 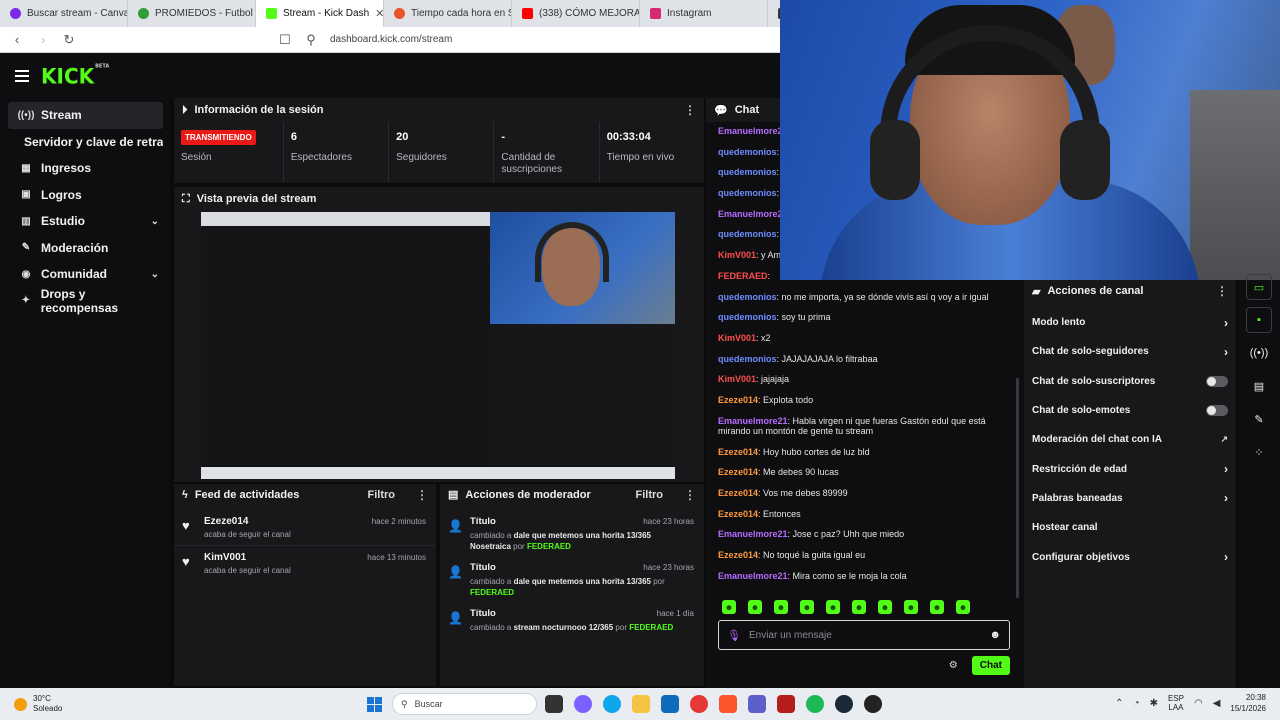 What do you see at coordinates (554, 704) in the screenshot?
I see `task-view-icon` at bounding box center [554, 704].